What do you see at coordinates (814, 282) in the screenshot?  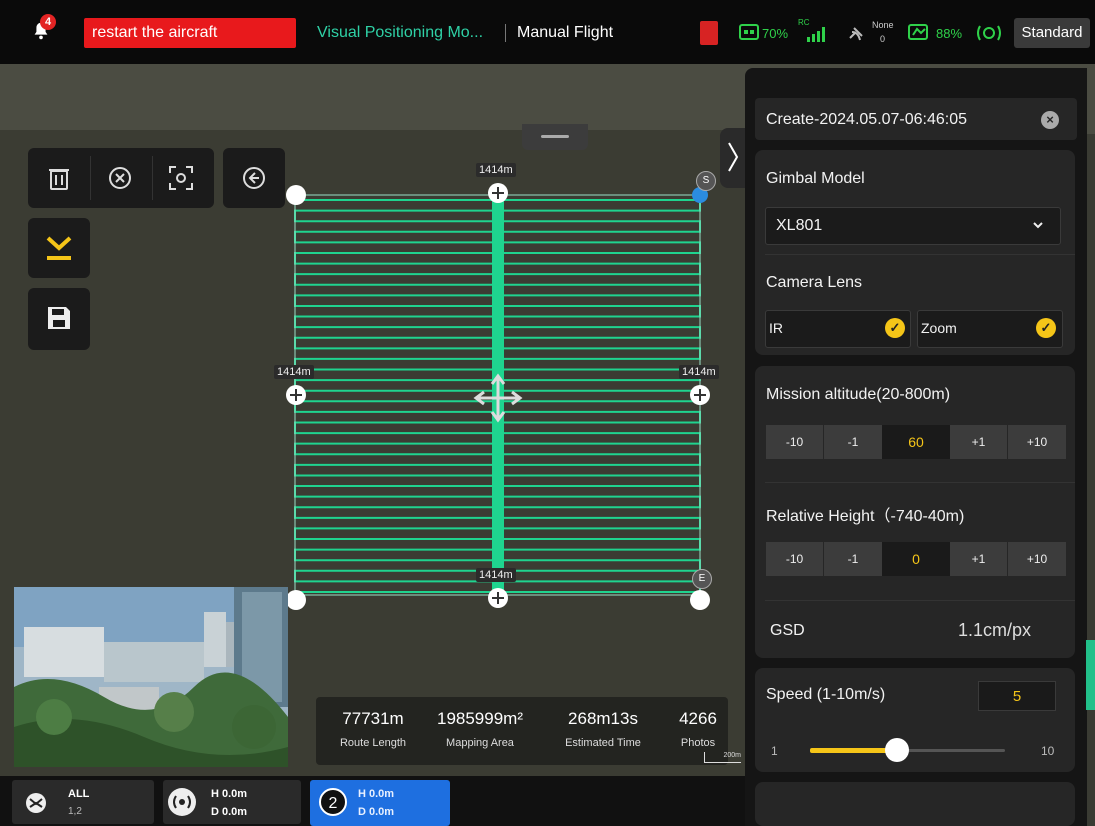 I see `camera-lens-label: Camera Lens` at bounding box center [814, 282].